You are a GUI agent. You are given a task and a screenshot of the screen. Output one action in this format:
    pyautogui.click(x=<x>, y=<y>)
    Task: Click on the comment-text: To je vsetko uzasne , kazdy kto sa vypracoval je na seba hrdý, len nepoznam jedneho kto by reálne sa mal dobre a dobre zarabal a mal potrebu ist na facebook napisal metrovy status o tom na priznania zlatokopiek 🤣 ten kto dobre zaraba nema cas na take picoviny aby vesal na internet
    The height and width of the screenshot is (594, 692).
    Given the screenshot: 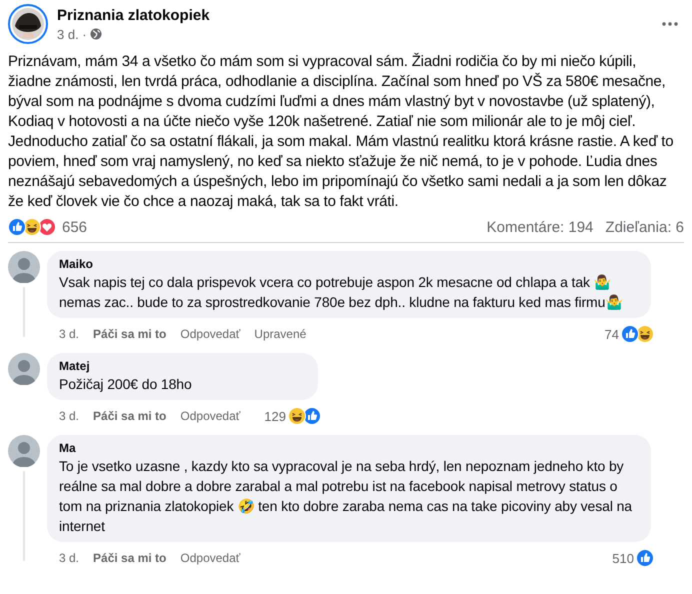 What is the action you would take?
    pyautogui.click(x=346, y=496)
    